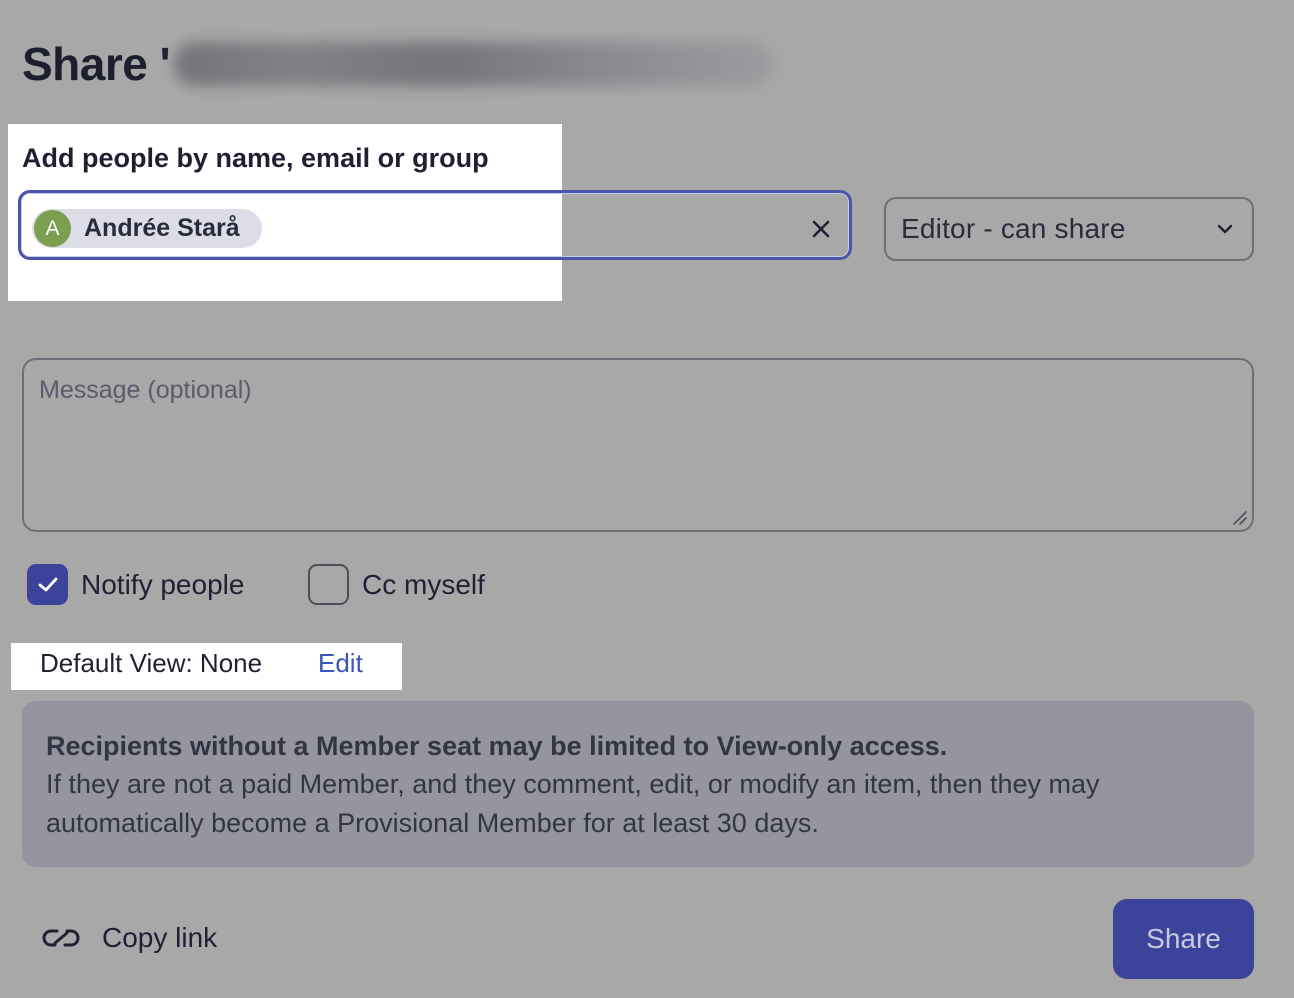  What do you see at coordinates (162, 228) in the screenshot?
I see `recipient-name: Andrée Starå` at bounding box center [162, 228].